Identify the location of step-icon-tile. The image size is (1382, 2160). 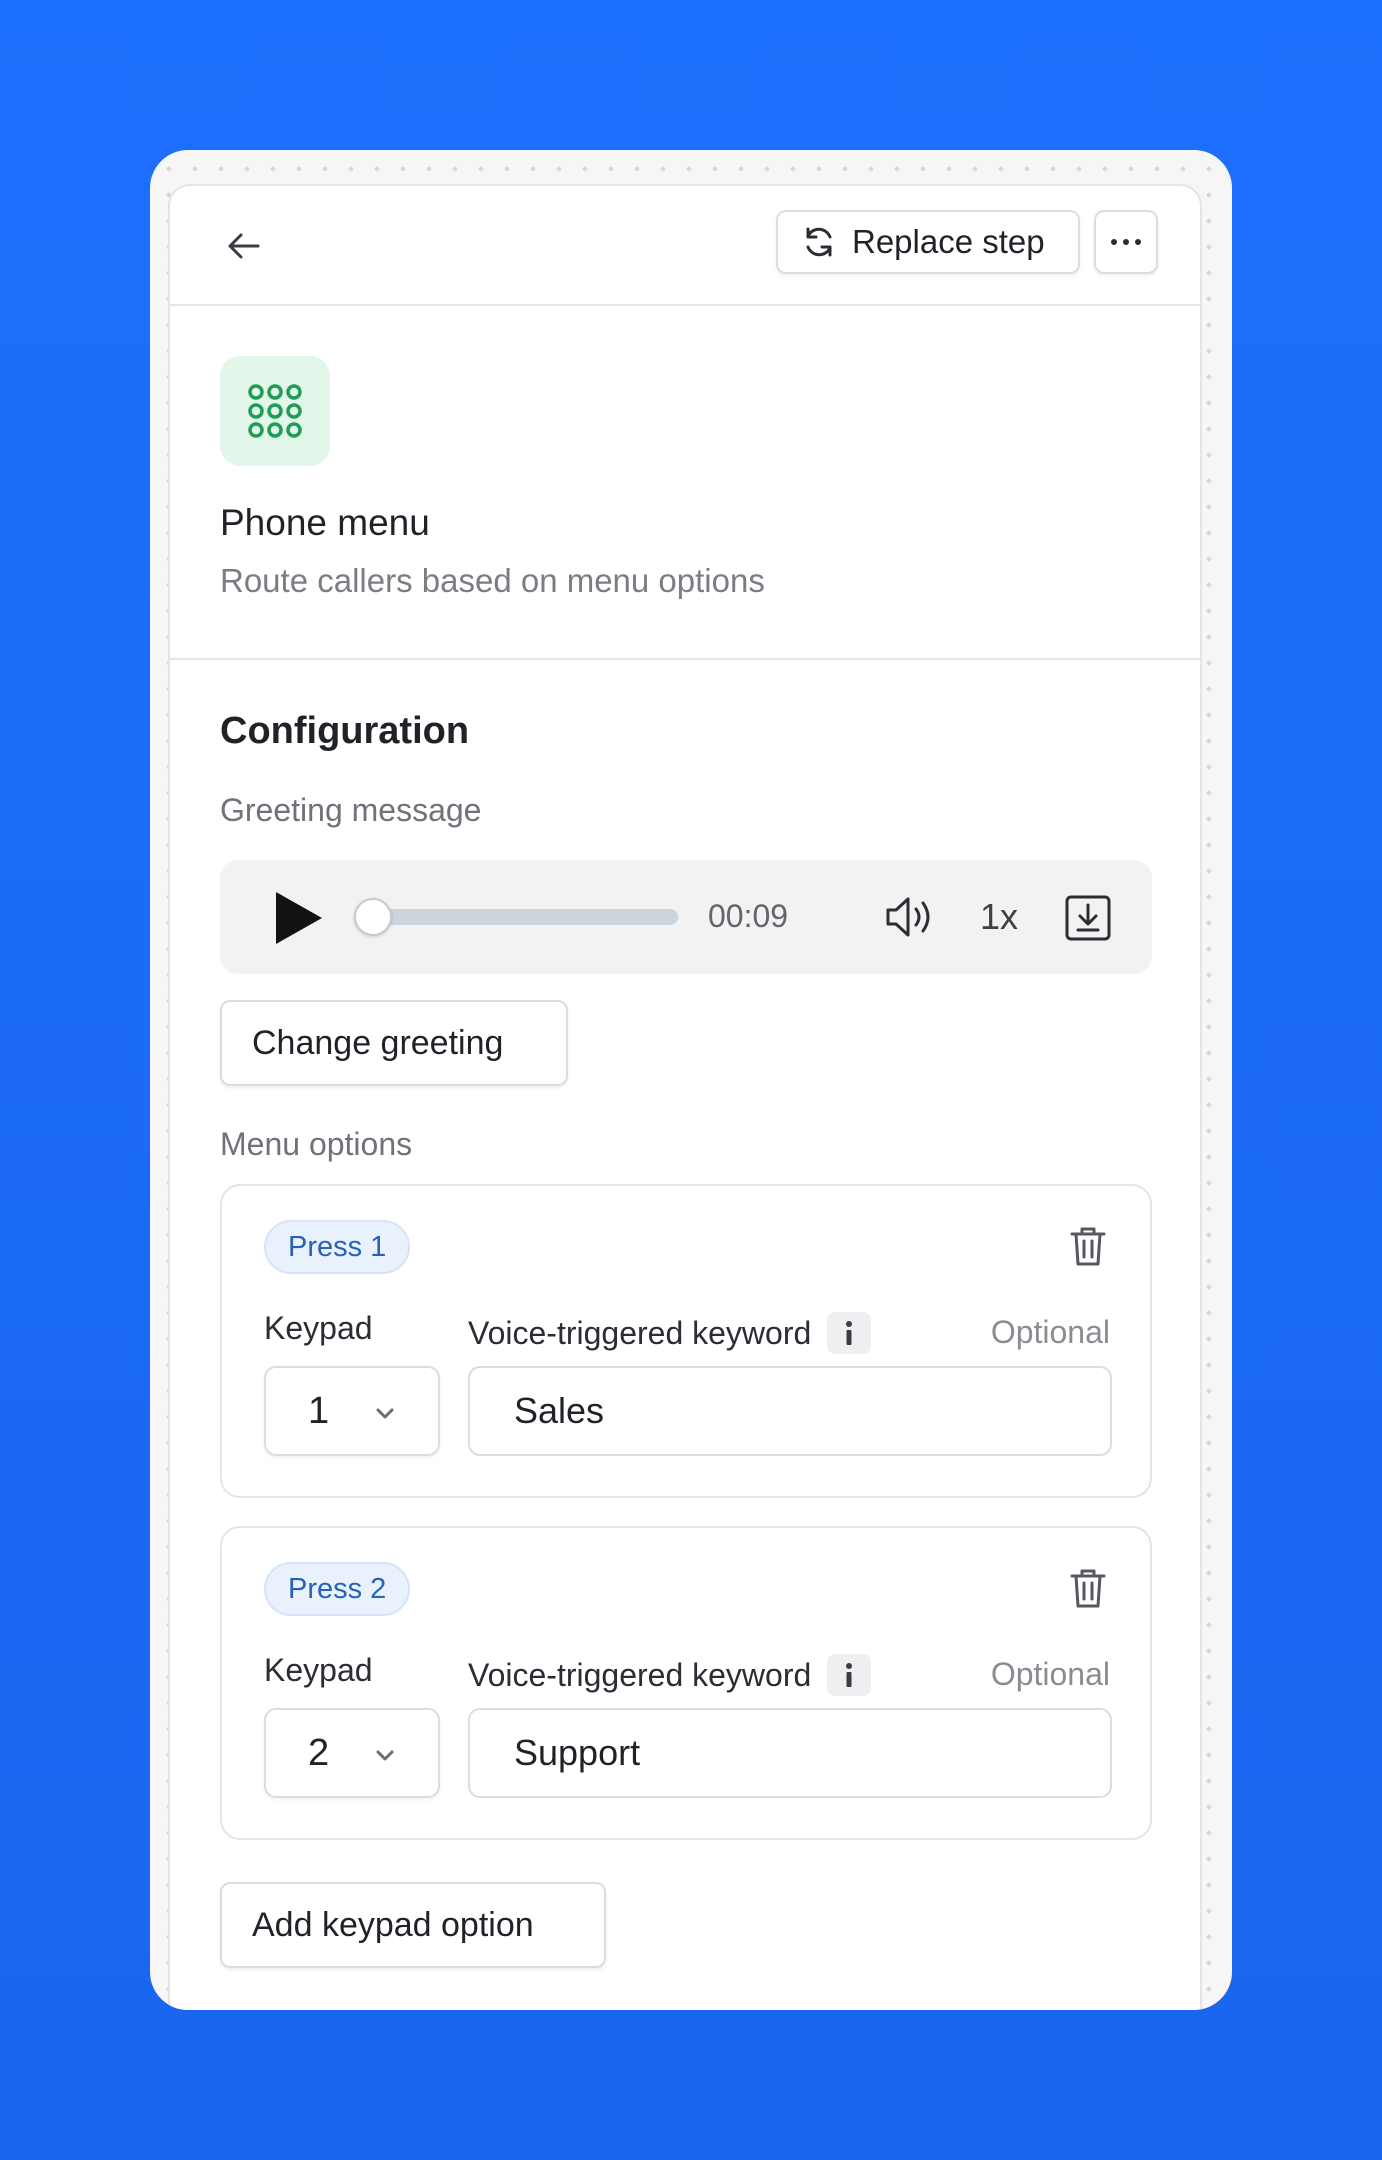
(275, 411).